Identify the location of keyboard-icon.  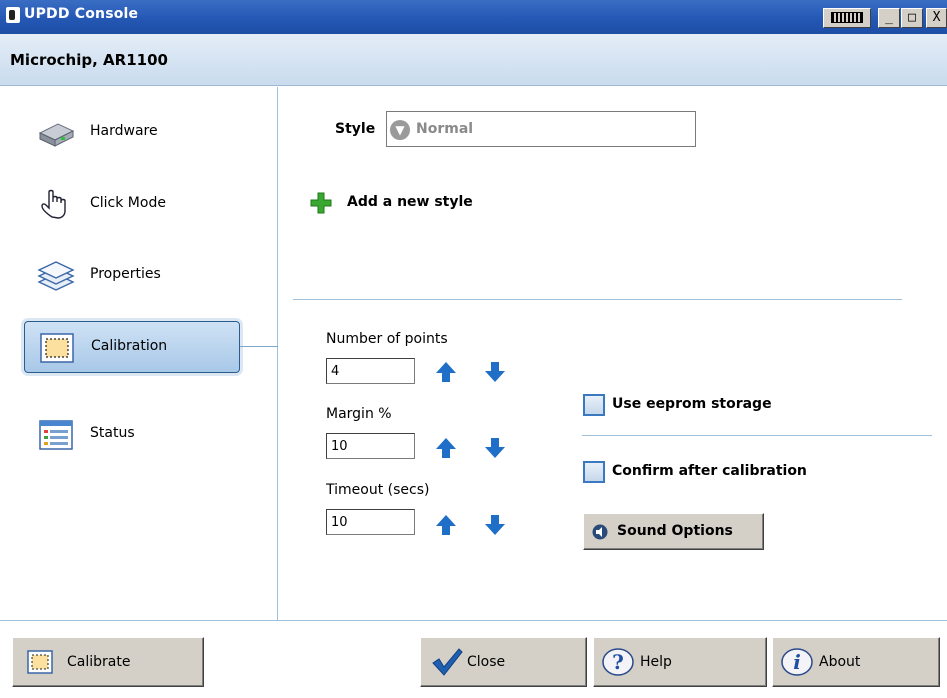
(847, 17).